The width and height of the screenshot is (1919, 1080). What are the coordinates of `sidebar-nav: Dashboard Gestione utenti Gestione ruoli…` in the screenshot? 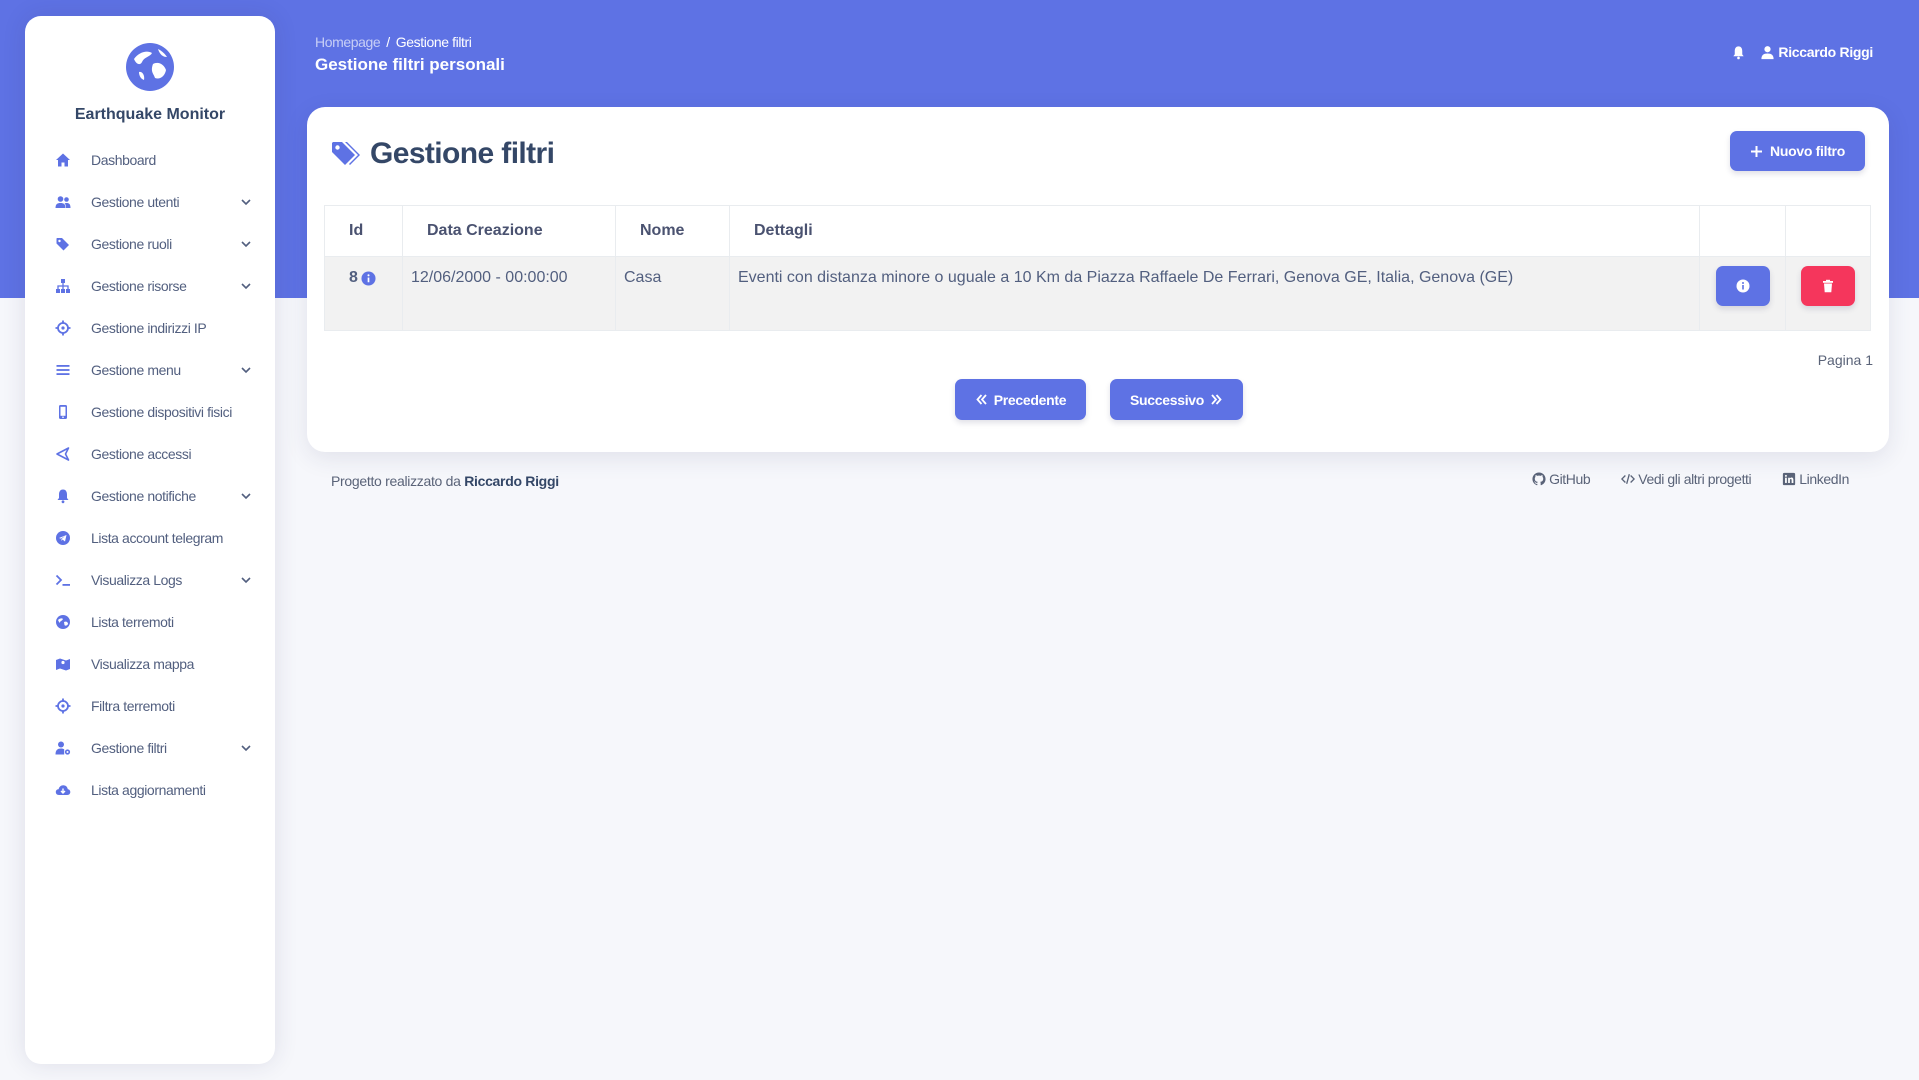 It's located at (150, 475).